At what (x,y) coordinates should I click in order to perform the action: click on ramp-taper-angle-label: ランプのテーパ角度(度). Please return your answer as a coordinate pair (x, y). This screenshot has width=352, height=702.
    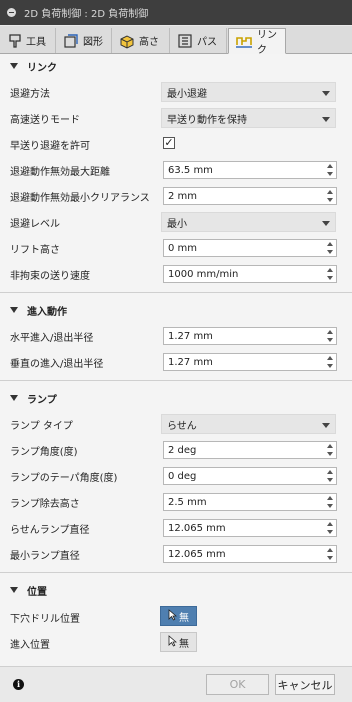
    Looking at the image, I should click on (64, 478).